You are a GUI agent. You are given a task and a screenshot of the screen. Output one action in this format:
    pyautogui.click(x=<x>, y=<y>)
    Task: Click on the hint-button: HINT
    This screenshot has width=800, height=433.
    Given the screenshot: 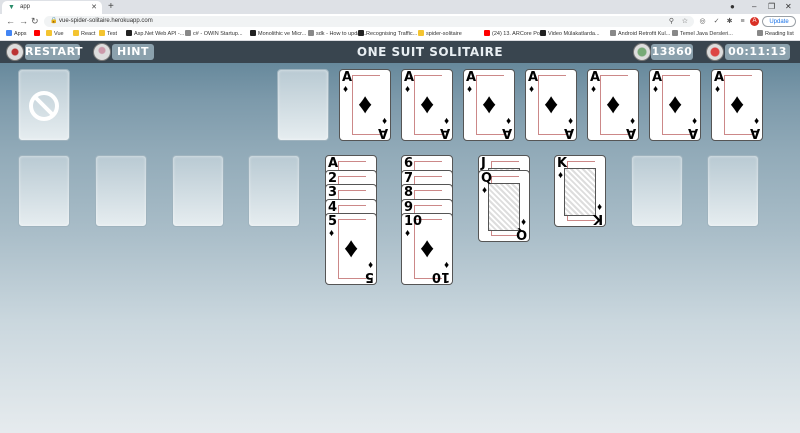 What is the action you would take?
    pyautogui.click(x=133, y=52)
    